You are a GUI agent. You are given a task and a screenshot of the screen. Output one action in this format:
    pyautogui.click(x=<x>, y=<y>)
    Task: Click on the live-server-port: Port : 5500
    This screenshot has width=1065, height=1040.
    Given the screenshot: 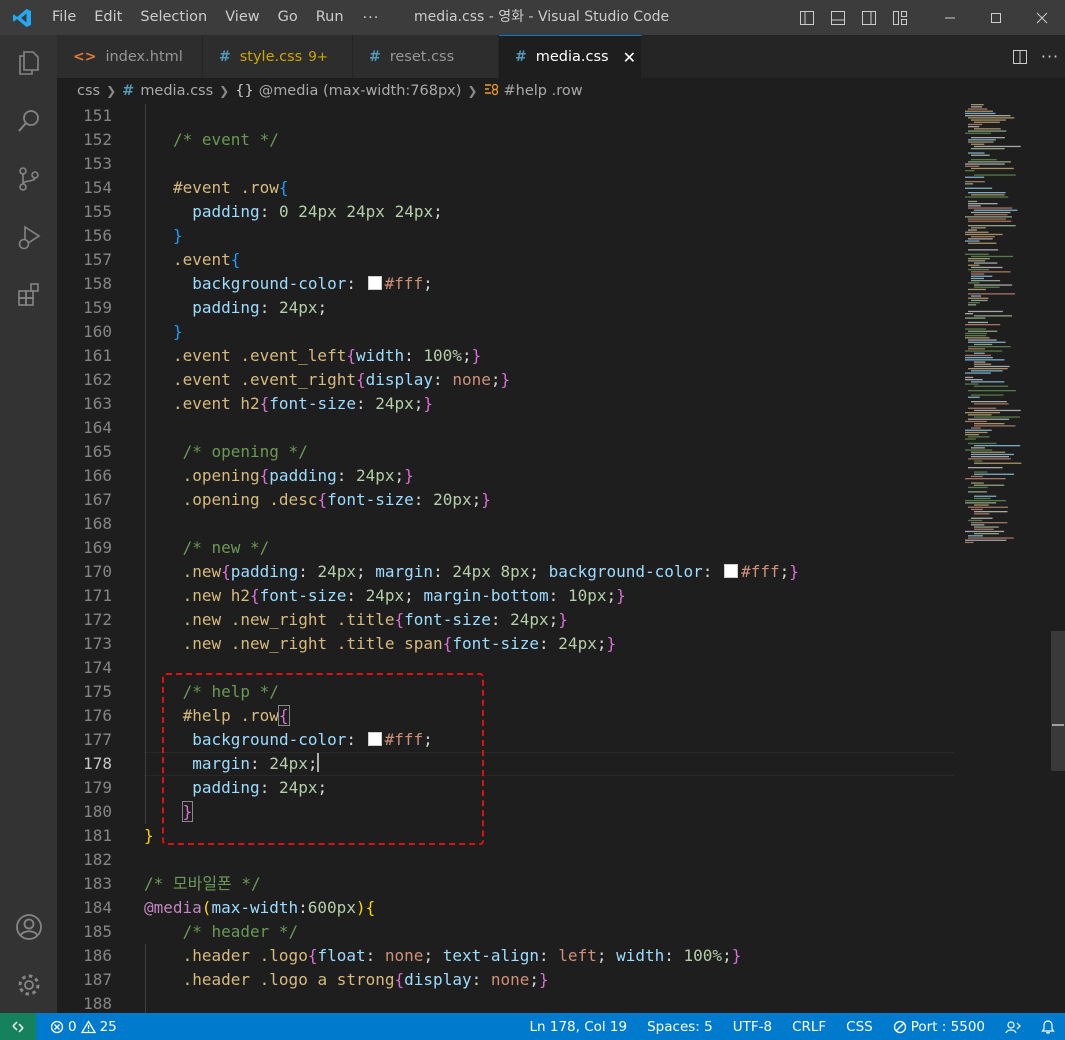 What is the action you would take?
    pyautogui.click(x=939, y=1027)
    